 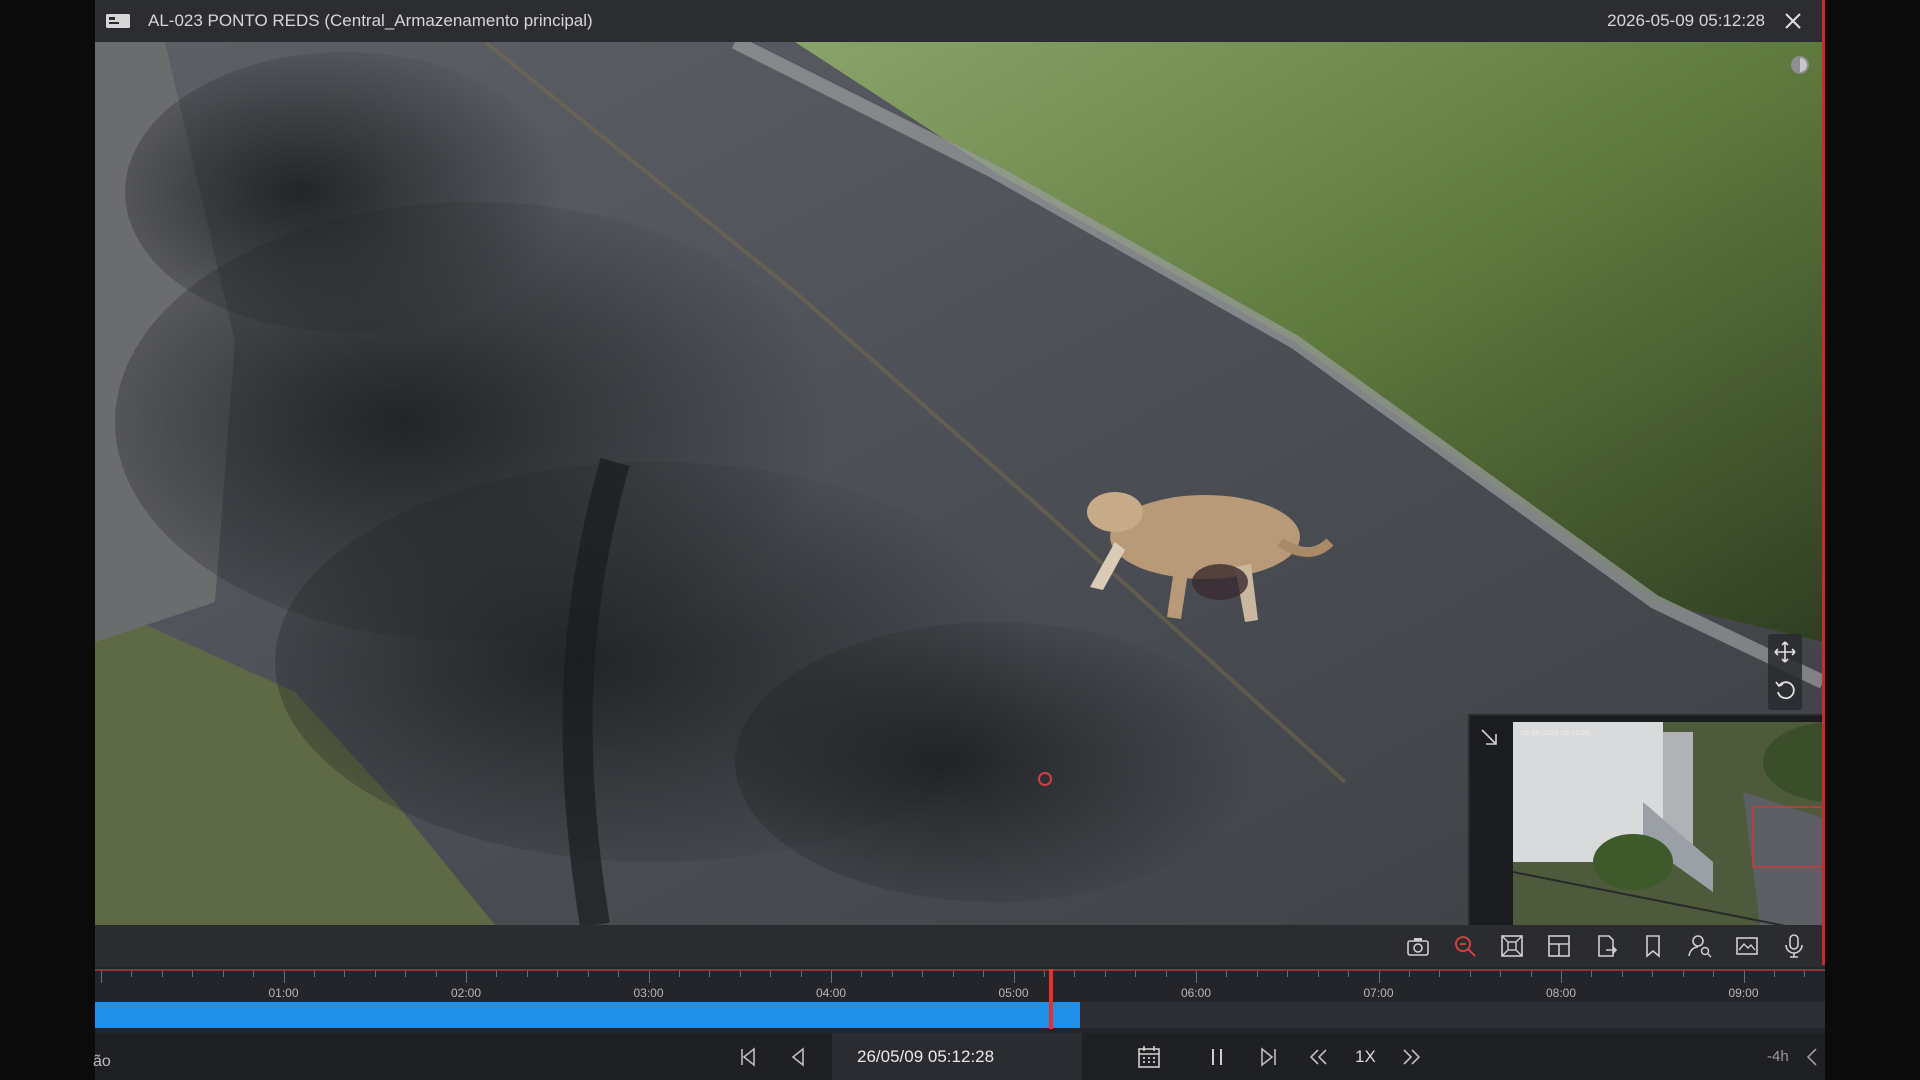 What do you see at coordinates (1800, 65) in the screenshot?
I see `audio-indicator-icon` at bounding box center [1800, 65].